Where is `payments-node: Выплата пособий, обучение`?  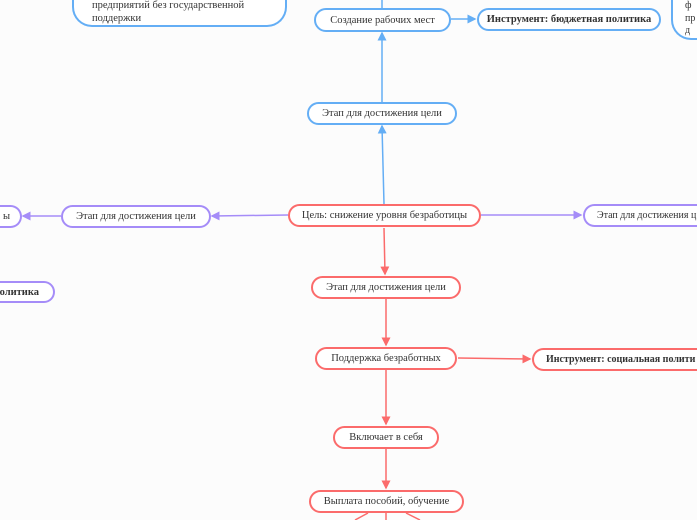 payments-node: Выплата пособий, обучение is located at coordinates (386, 501).